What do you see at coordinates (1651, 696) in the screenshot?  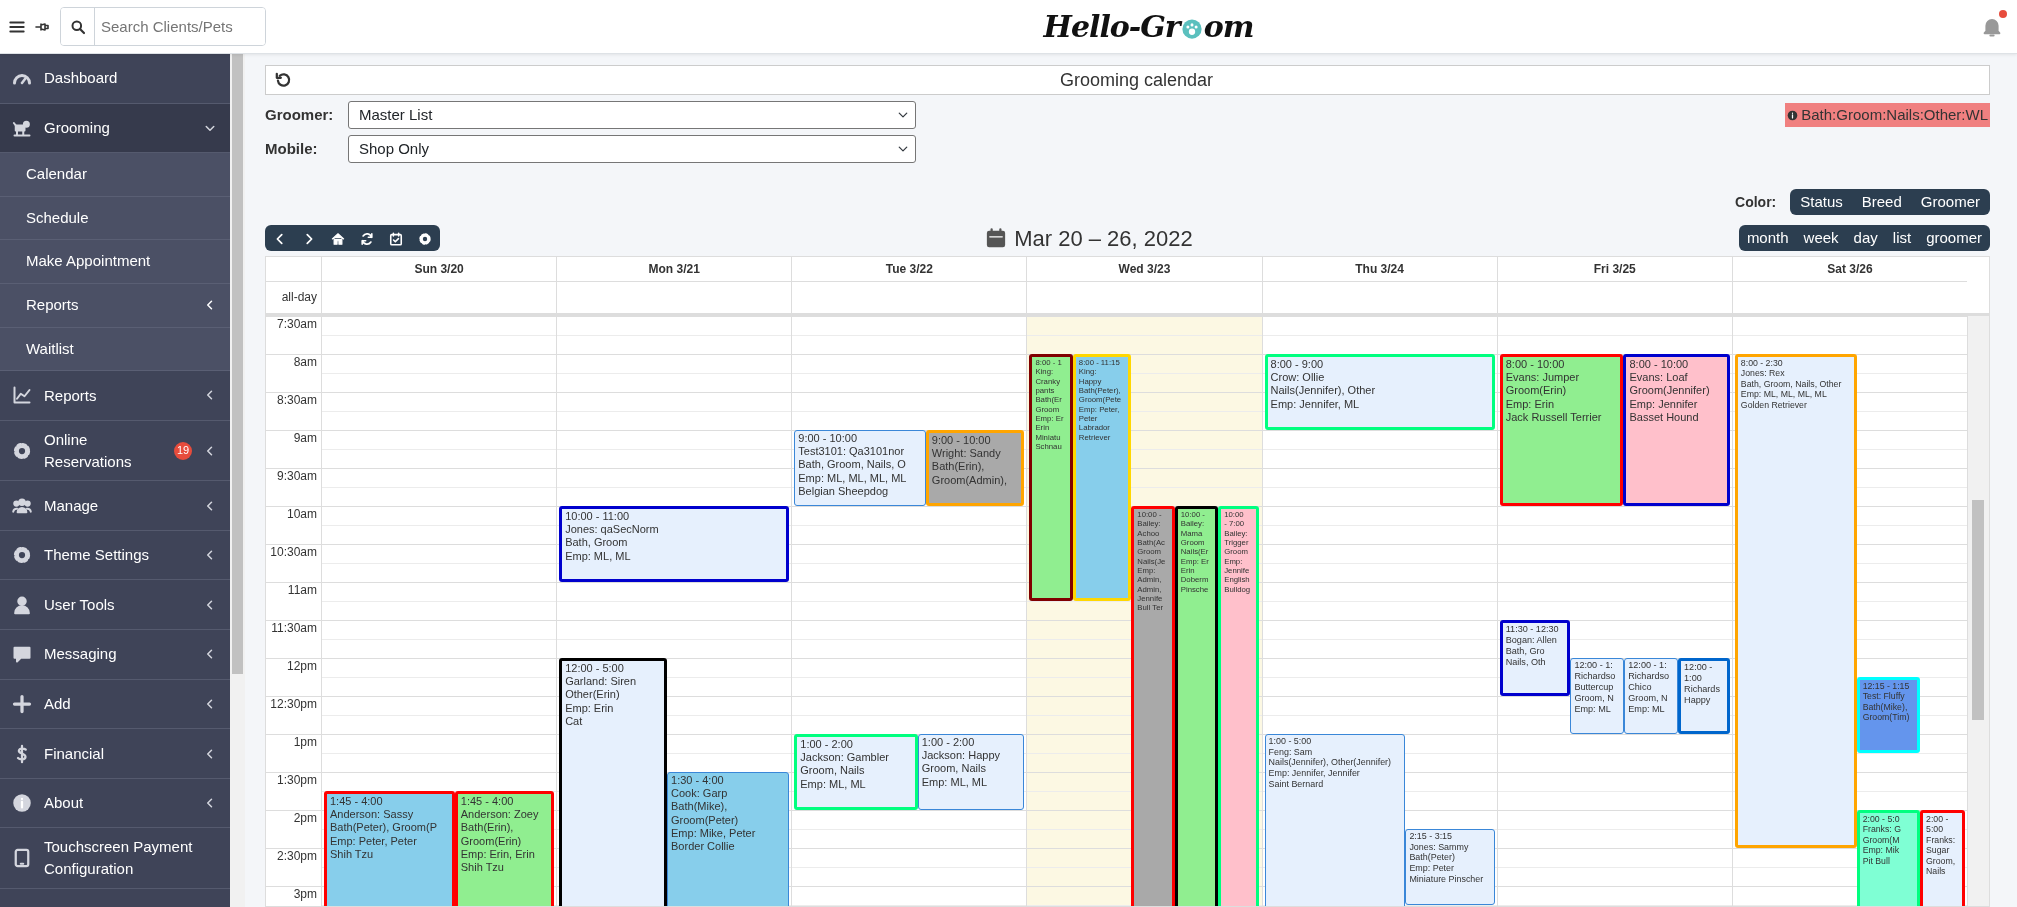 I see `appointment-block: 12:00 - 1: Richardso Chico Groom, N Emp: ML` at bounding box center [1651, 696].